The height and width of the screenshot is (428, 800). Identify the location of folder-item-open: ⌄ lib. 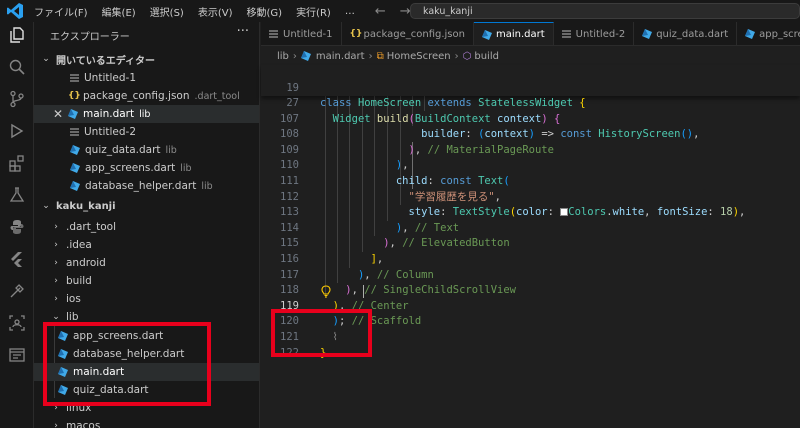
(146, 317).